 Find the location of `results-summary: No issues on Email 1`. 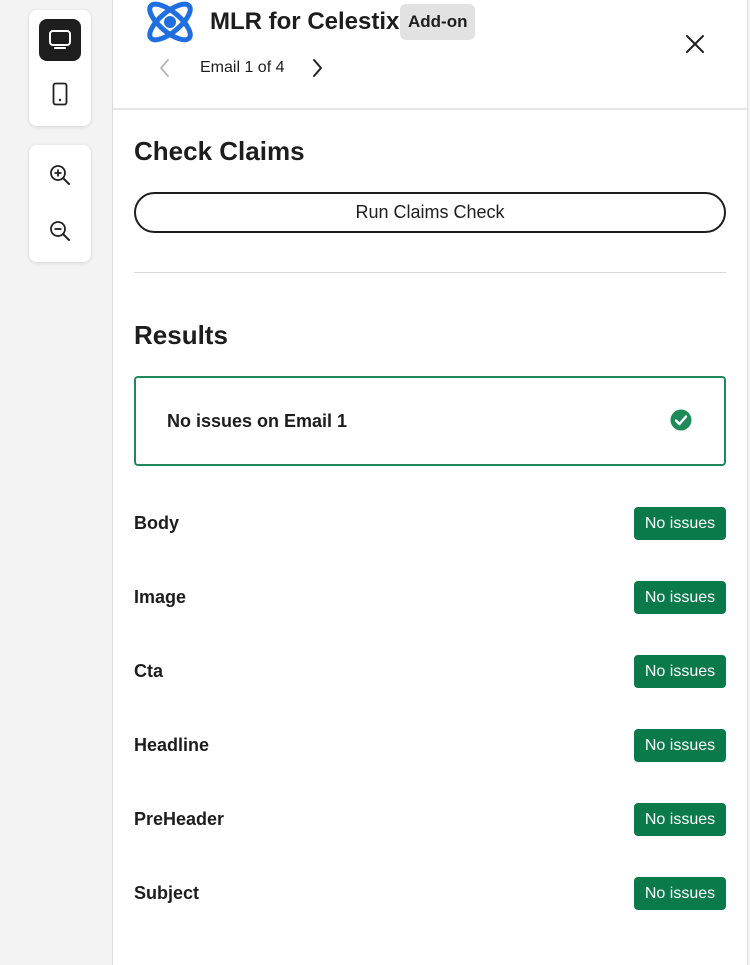

results-summary: No issues on Email 1 is located at coordinates (430, 421).